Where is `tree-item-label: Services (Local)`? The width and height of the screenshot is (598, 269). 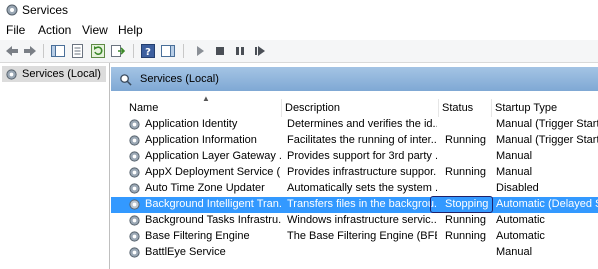
tree-item-label: Services (Local) is located at coordinates (61, 74).